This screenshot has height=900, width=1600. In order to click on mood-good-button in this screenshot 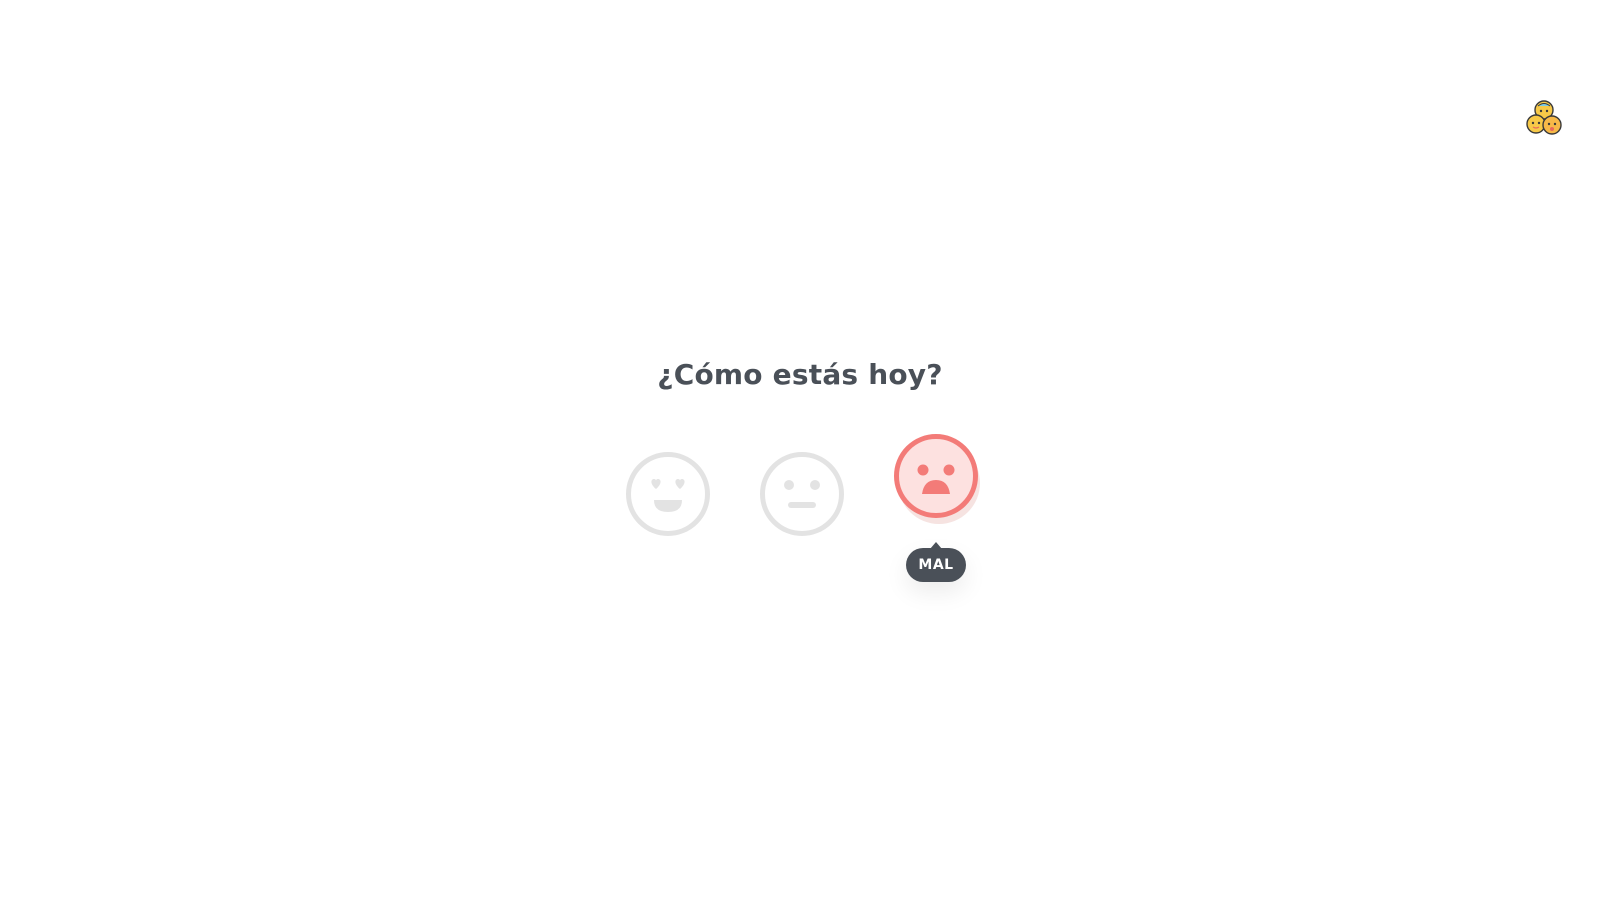, I will do `click(668, 494)`.